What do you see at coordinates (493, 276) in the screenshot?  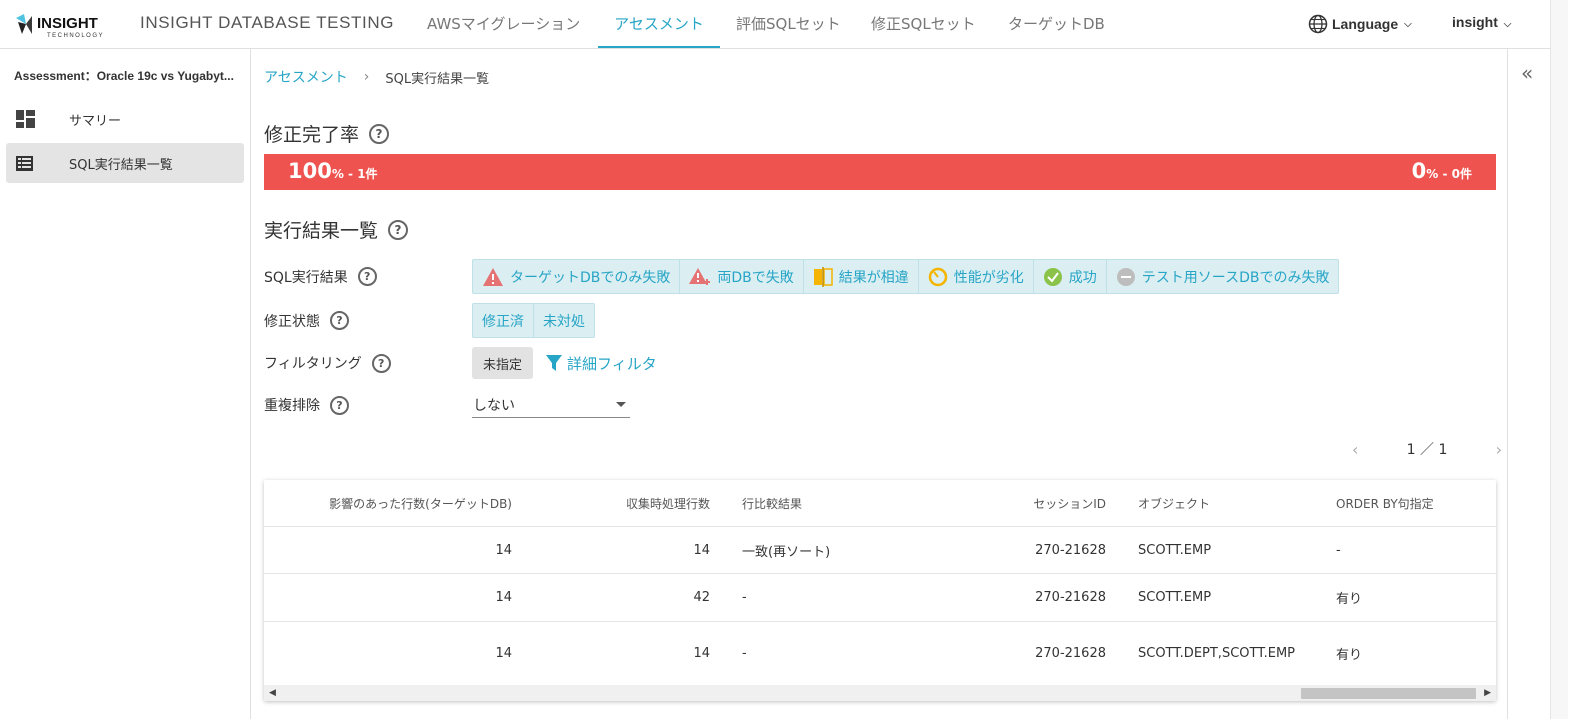 I see `warning-icon` at bounding box center [493, 276].